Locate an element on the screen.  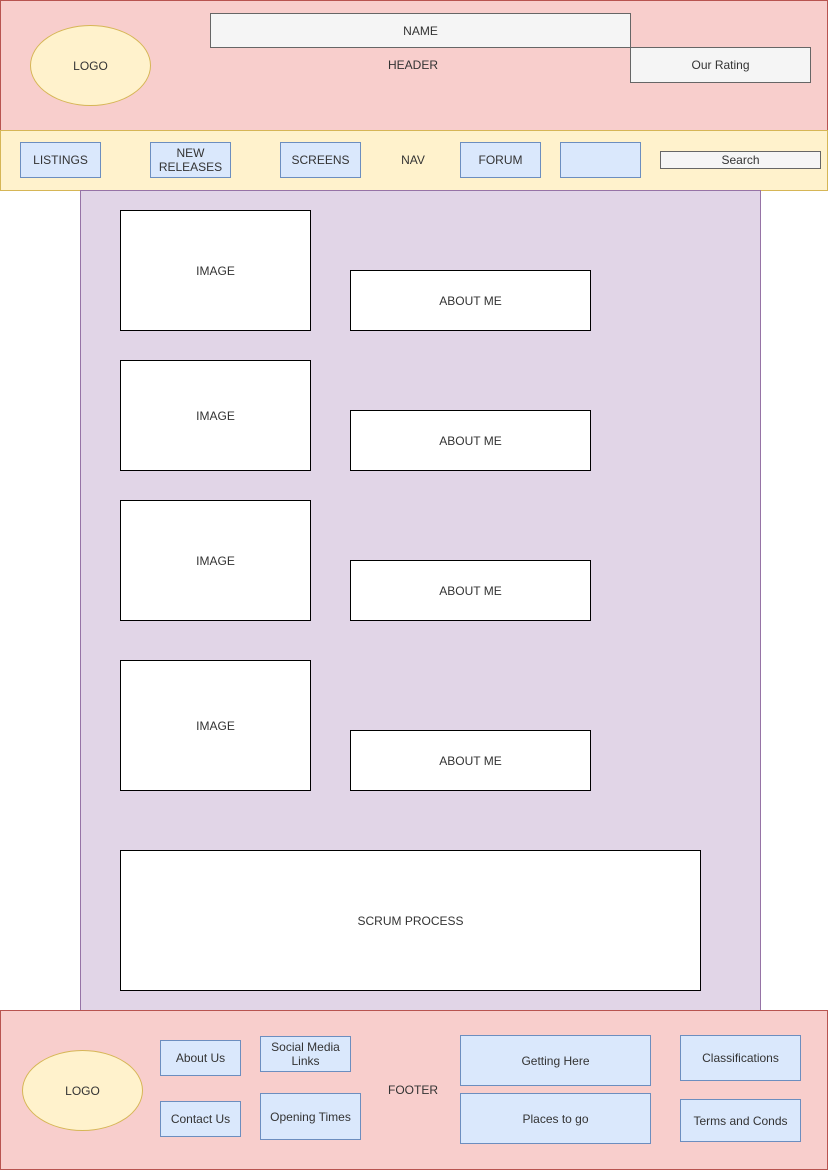
footer-places-to-go-link: Places to go is located at coordinates (555, 1118).